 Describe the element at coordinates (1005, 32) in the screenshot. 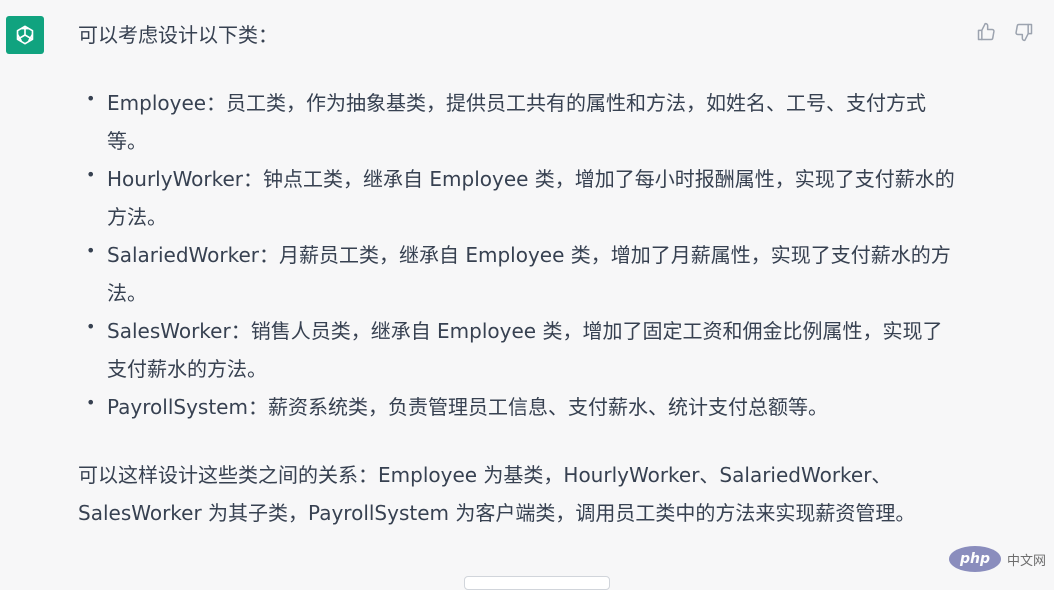

I see `feedback-buttons` at that location.